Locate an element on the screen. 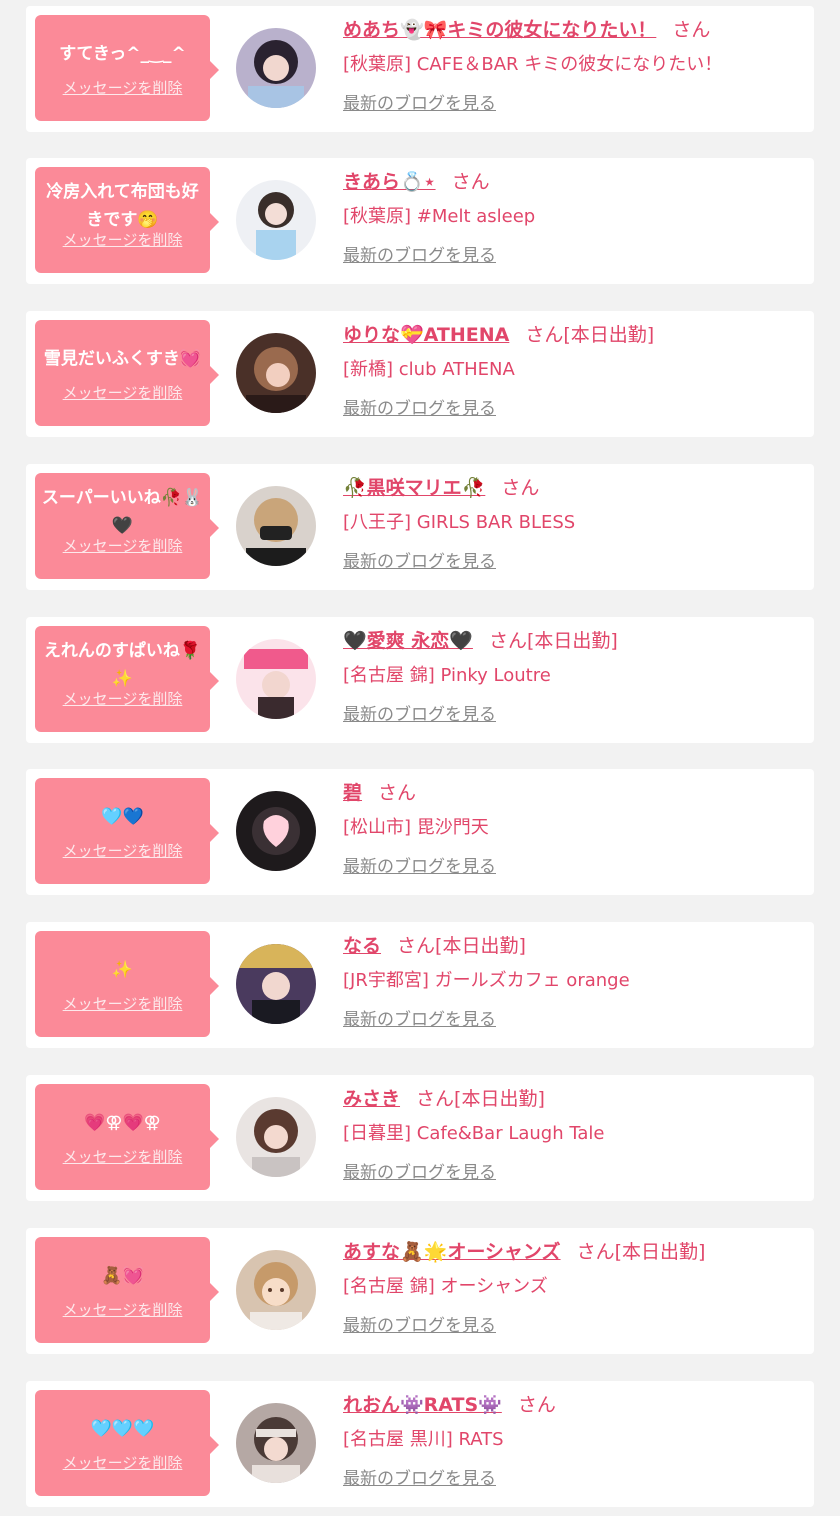  message-bubble: 🧸💓 メッセージを削除 is located at coordinates (127, 1290).